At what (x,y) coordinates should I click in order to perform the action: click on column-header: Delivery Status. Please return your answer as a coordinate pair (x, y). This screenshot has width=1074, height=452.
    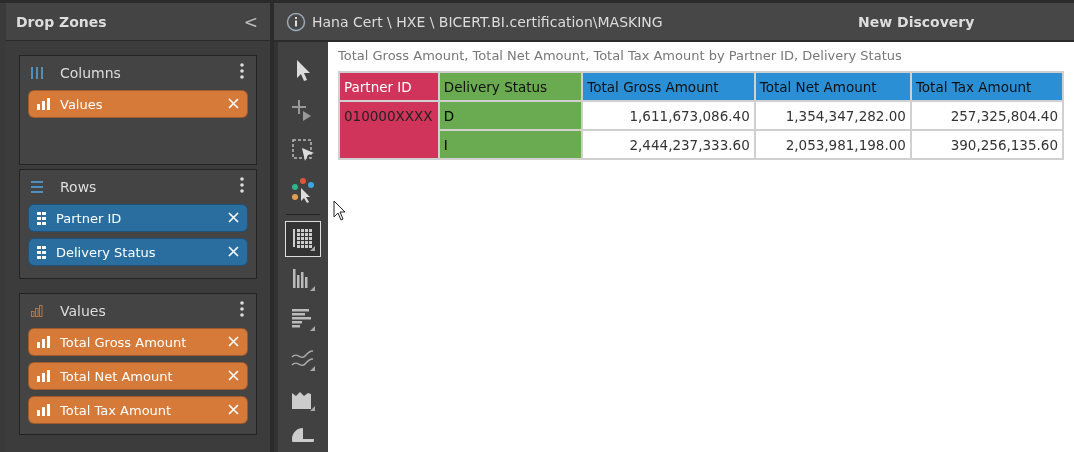
    Looking at the image, I should click on (510, 86).